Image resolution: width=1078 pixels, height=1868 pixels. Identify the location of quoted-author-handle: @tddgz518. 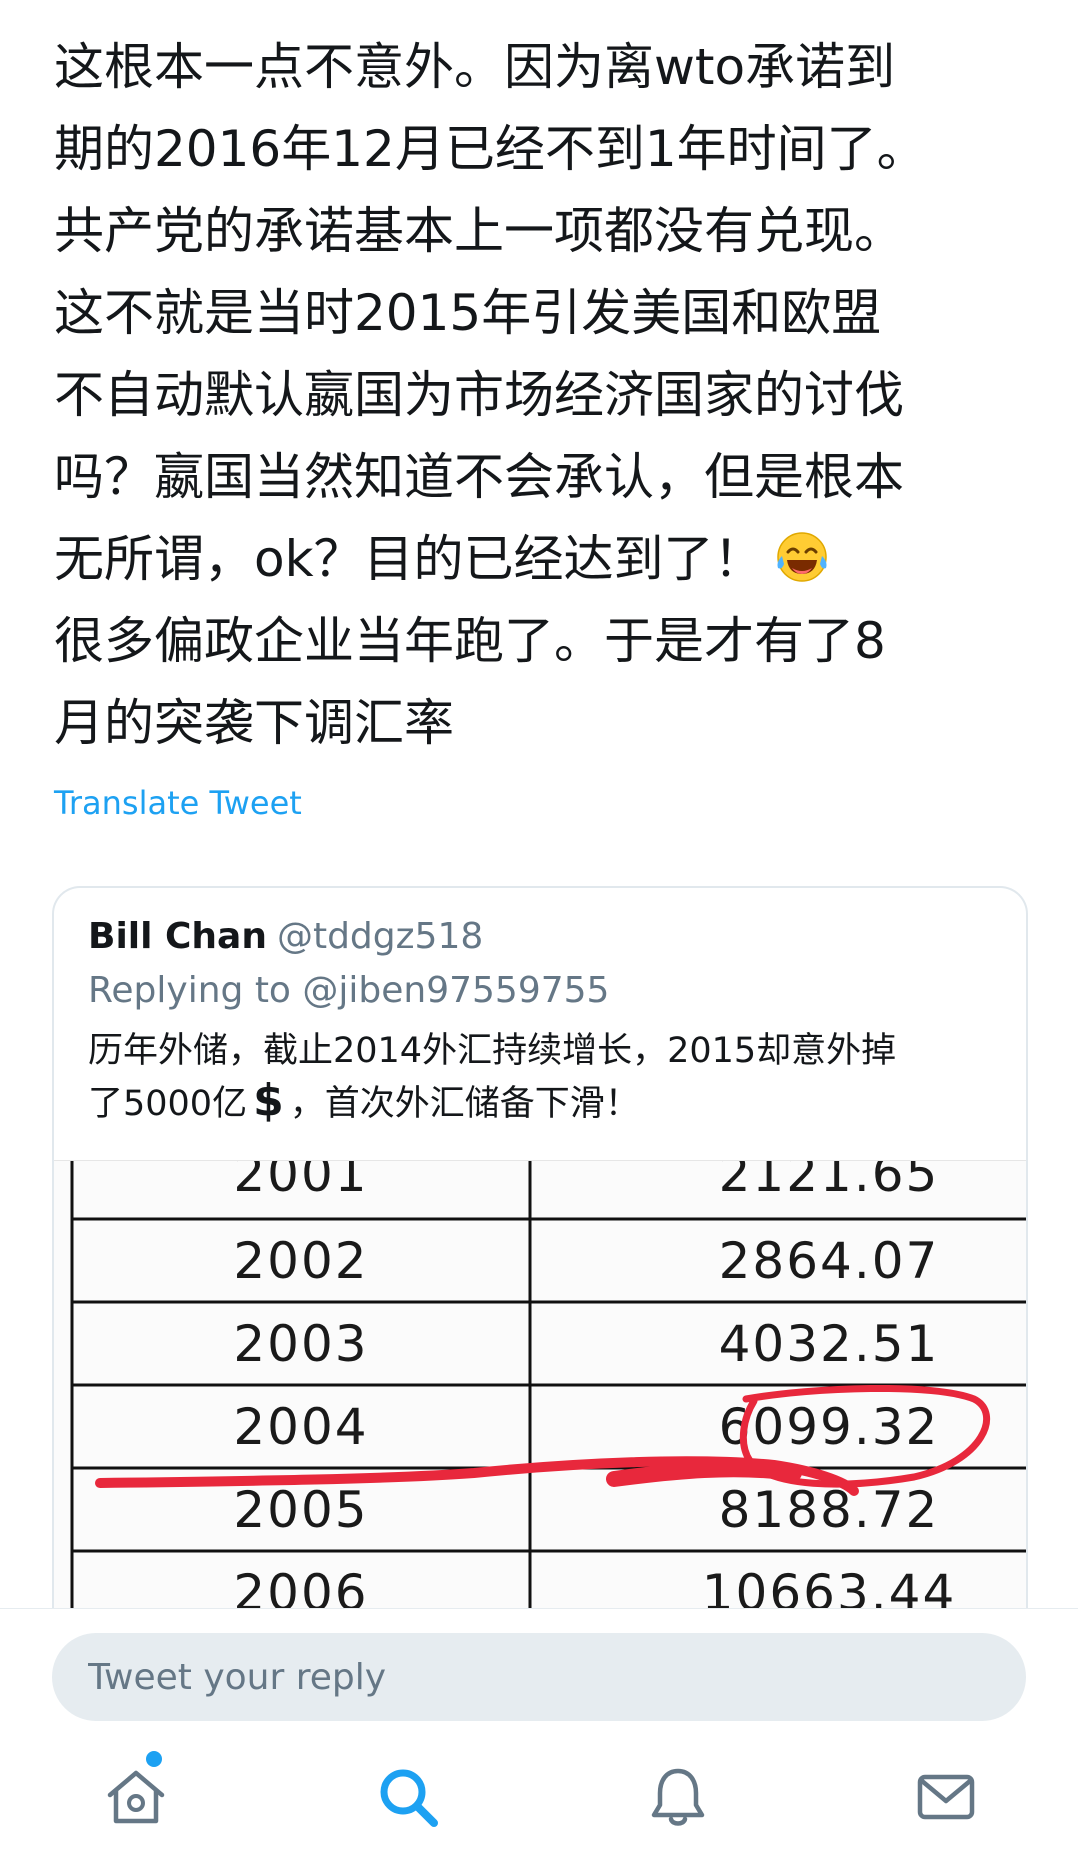
(380, 936).